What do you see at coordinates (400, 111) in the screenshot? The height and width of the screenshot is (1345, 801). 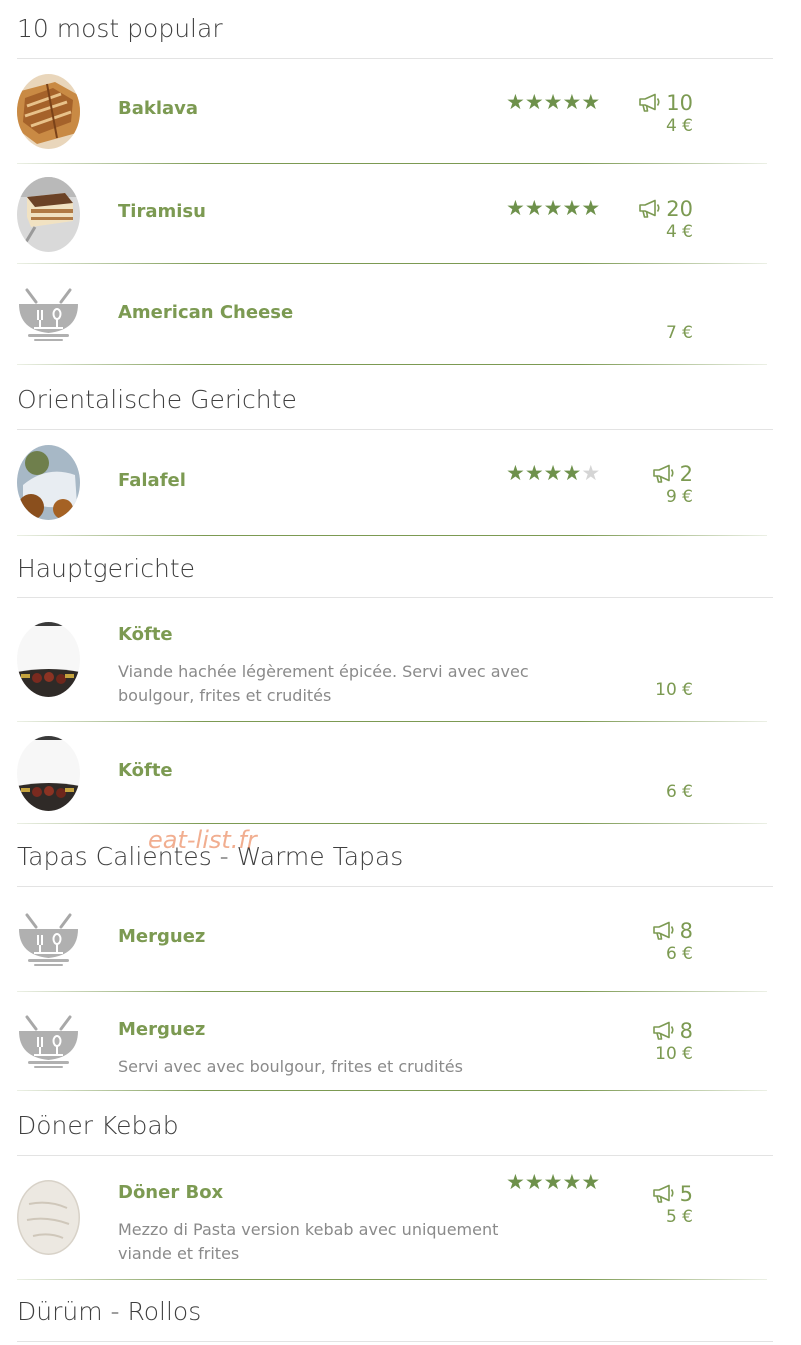 I see `menu-item: Baklava ★★★★★ 10 4 €` at bounding box center [400, 111].